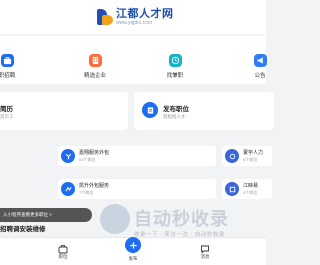  Describe the element at coordinates (145, 13) in the screenshot. I see `logo-title: 江都人才网` at that location.